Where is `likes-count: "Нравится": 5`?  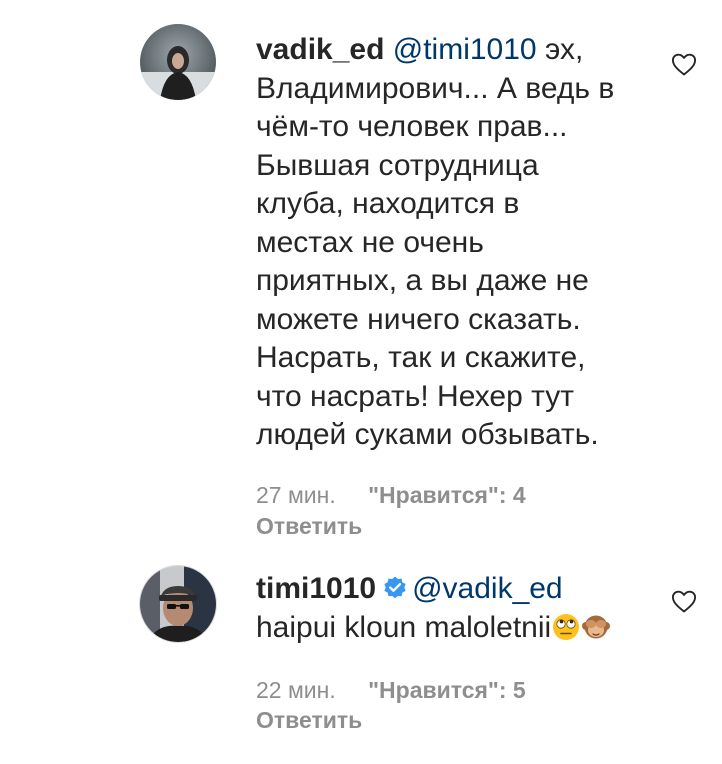 likes-count: "Нравится": 5 is located at coordinates (447, 690).